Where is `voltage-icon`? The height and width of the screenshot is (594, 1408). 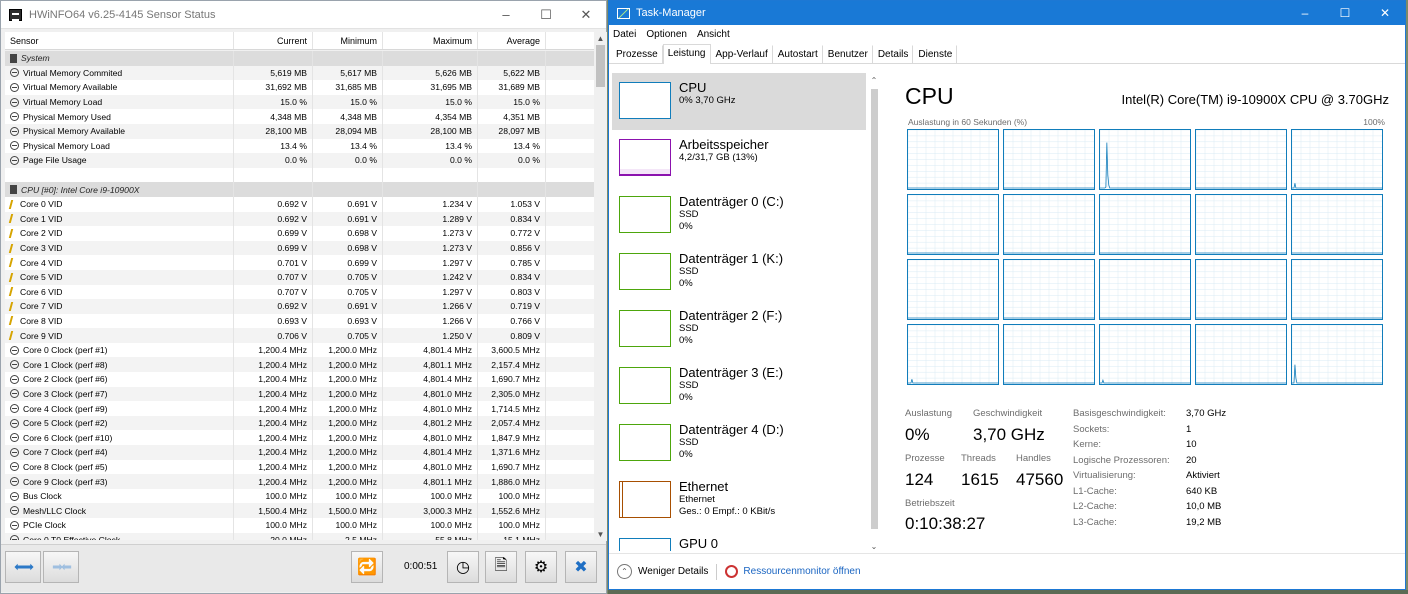 voltage-icon is located at coordinates (13, 204).